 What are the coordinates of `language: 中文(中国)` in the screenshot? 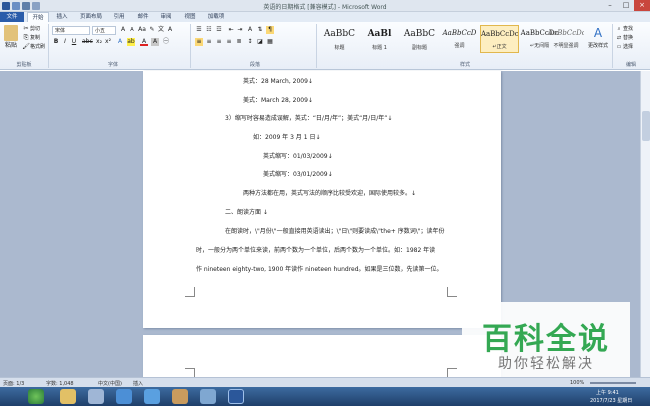 It's located at (110, 383).